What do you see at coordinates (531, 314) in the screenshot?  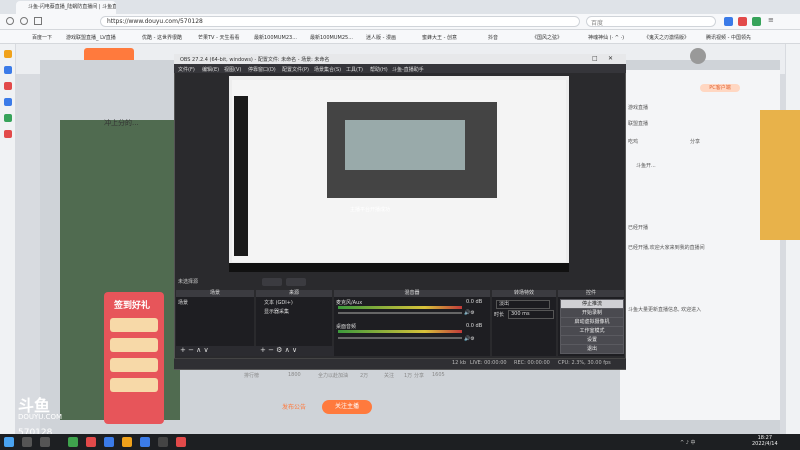 I see `duration-input: 300 ms` at bounding box center [531, 314].